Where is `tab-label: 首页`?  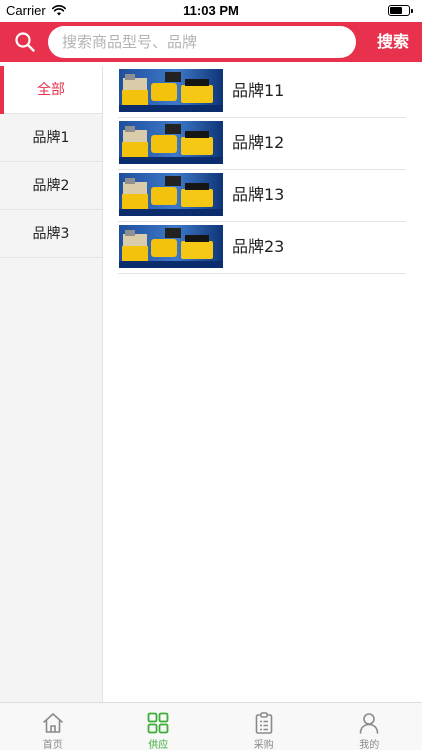 tab-label: 首页 is located at coordinates (52, 745).